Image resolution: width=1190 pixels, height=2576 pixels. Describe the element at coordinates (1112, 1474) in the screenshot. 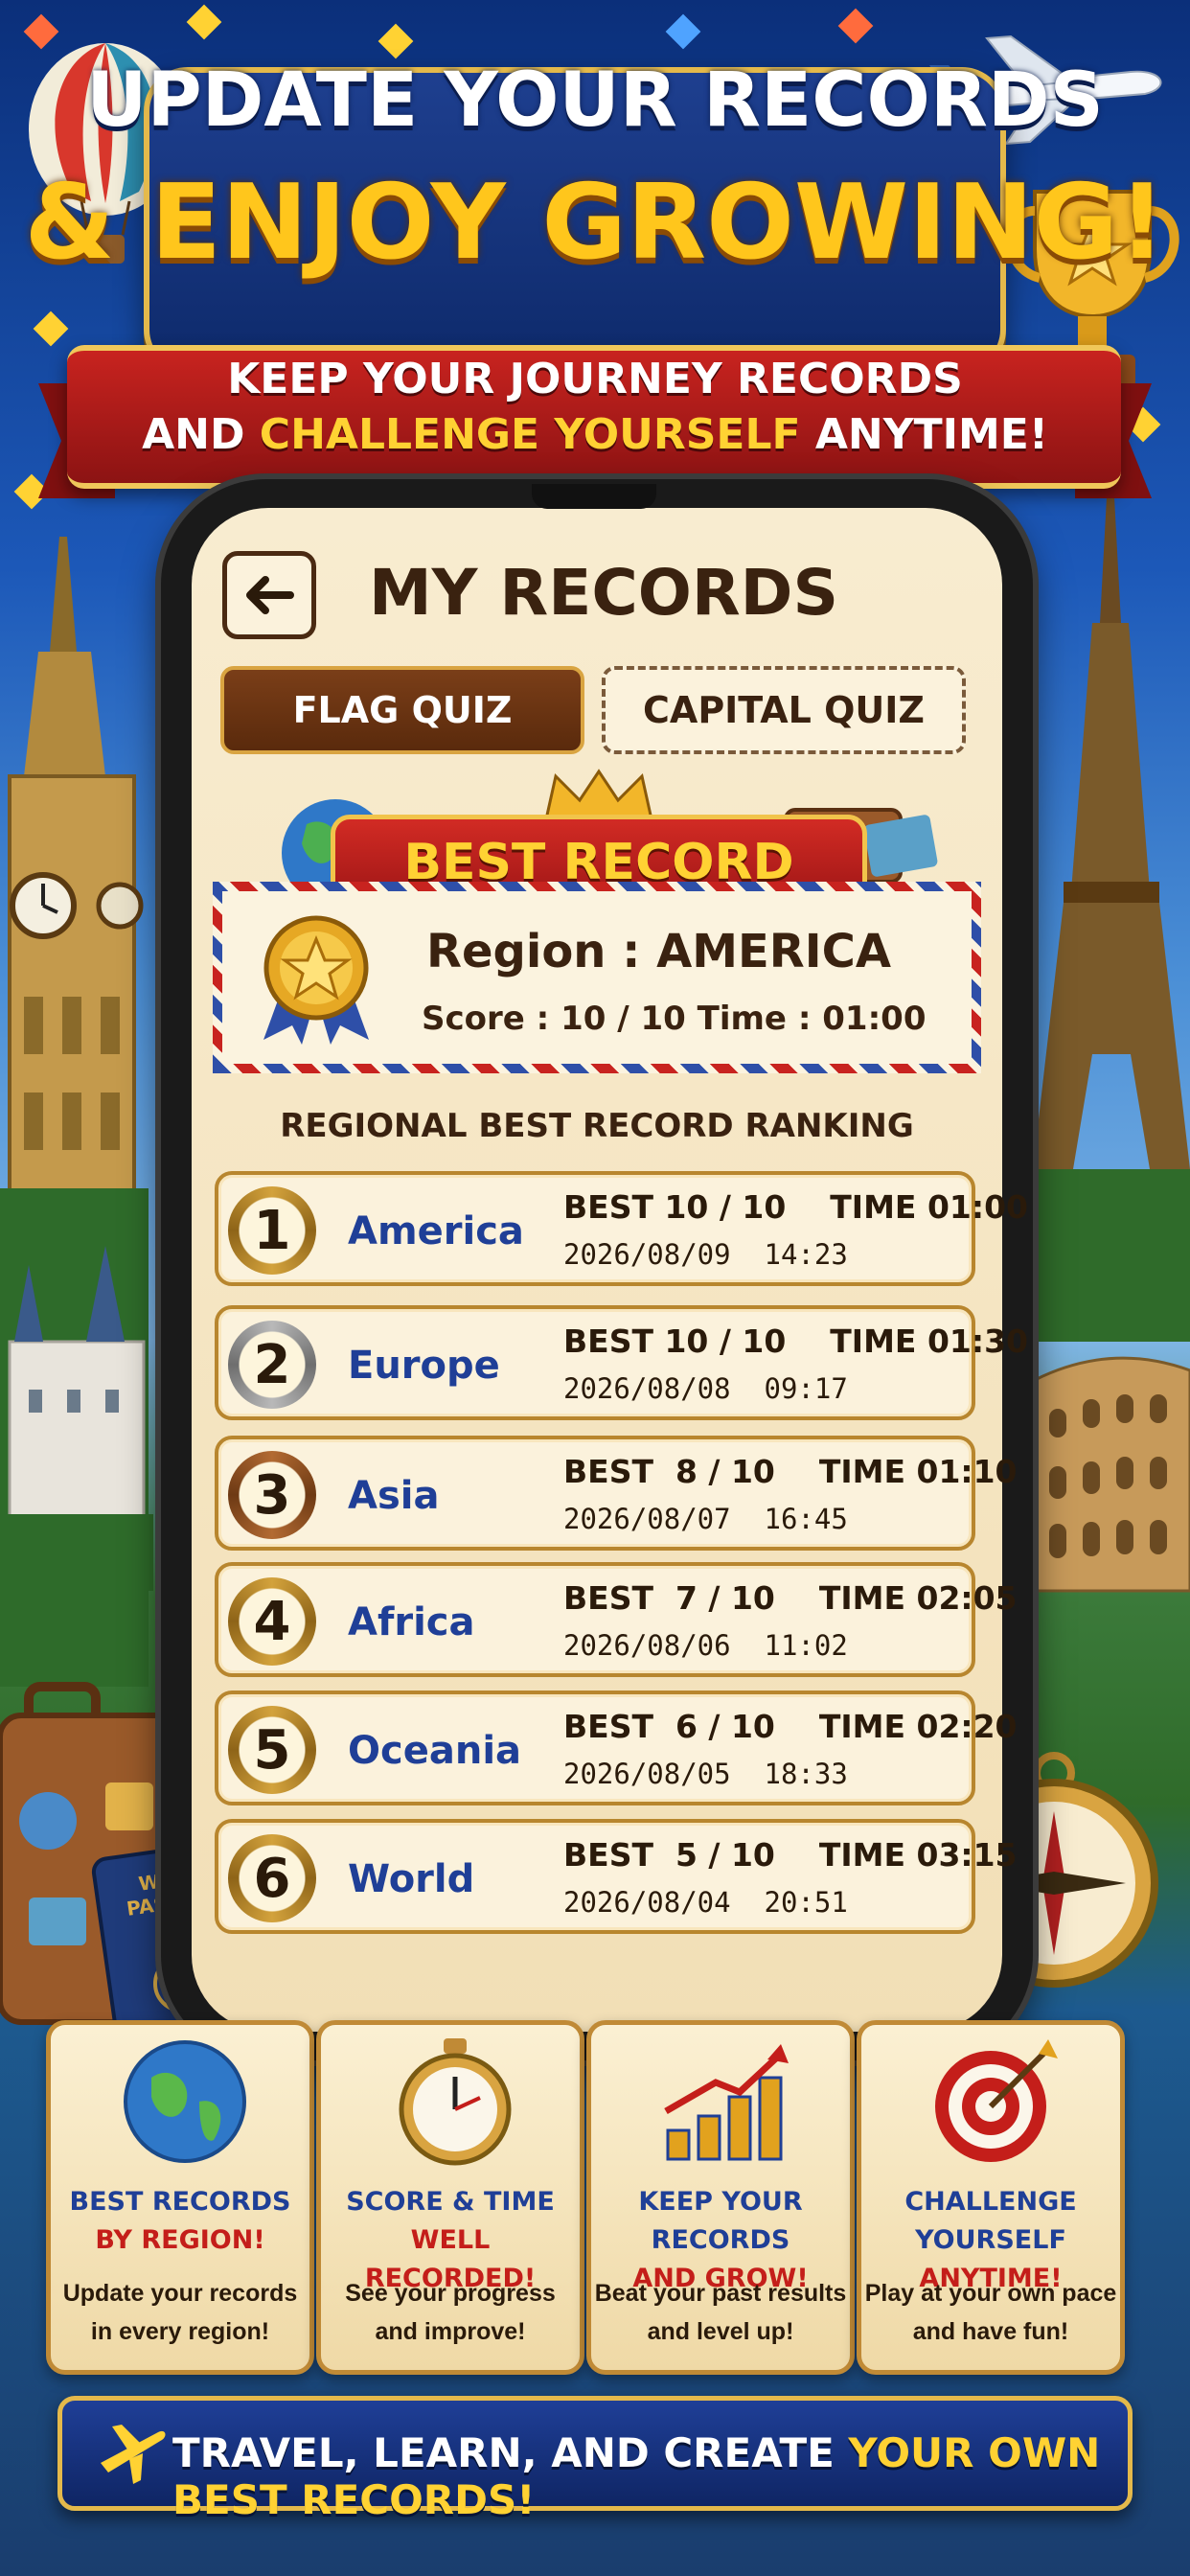

I see `colosseum-icon` at that location.